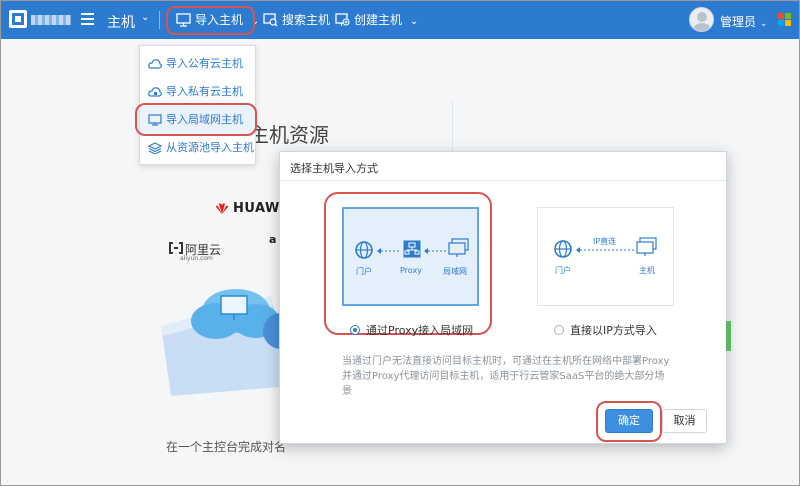  What do you see at coordinates (420, 330) in the screenshot?
I see `radio-label: 通过Proxy接入局域网` at bounding box center [420, 330].